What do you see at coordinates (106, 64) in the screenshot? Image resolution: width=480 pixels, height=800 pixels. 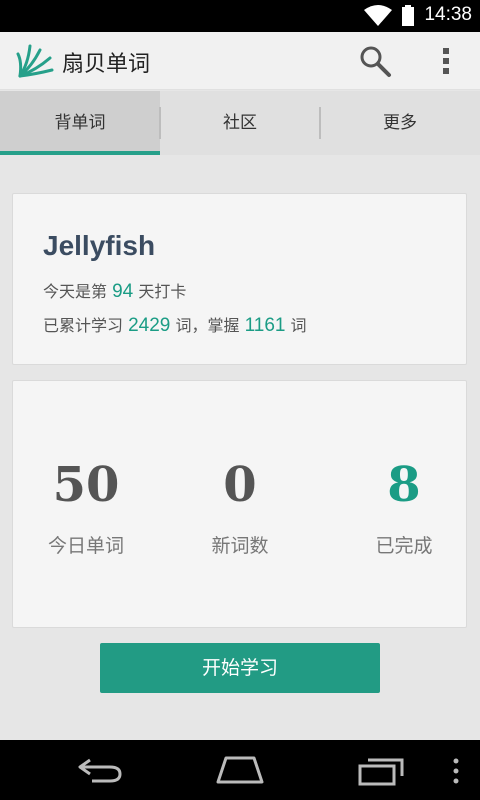 I see `app-title: 扇贝单词` at bounding box center [106, 64].